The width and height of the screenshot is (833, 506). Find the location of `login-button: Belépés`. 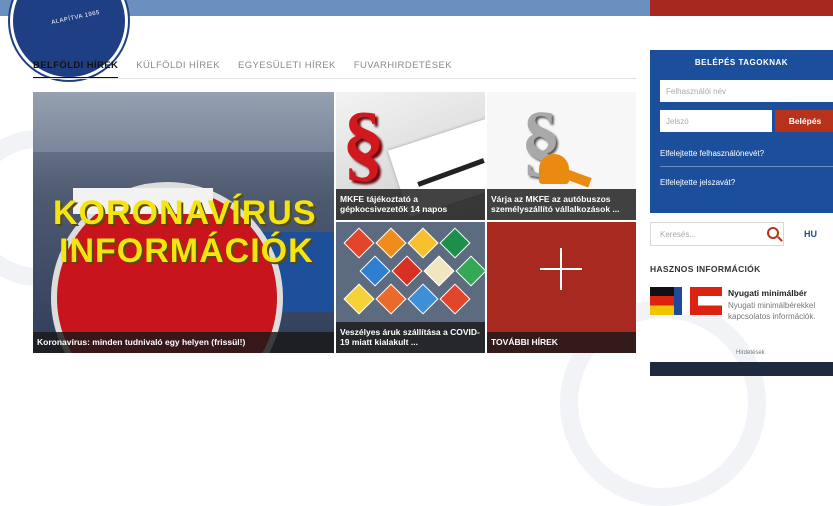

login-button: Belépés is located at coordinates (804, 121).